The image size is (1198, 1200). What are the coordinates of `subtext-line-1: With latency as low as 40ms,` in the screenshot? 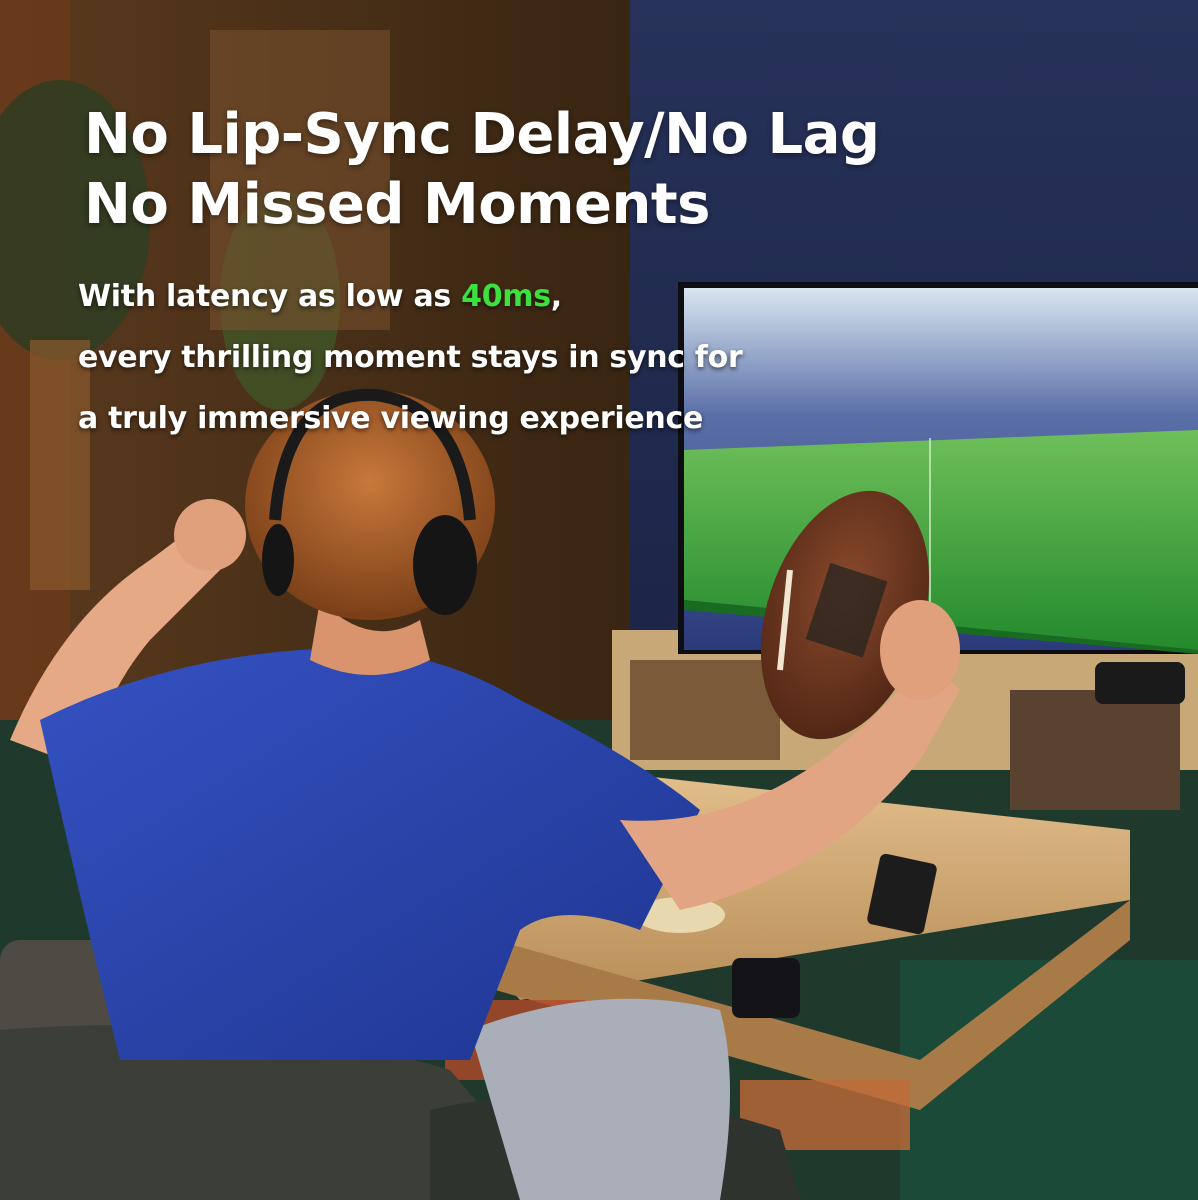 It's located at (410, 296).